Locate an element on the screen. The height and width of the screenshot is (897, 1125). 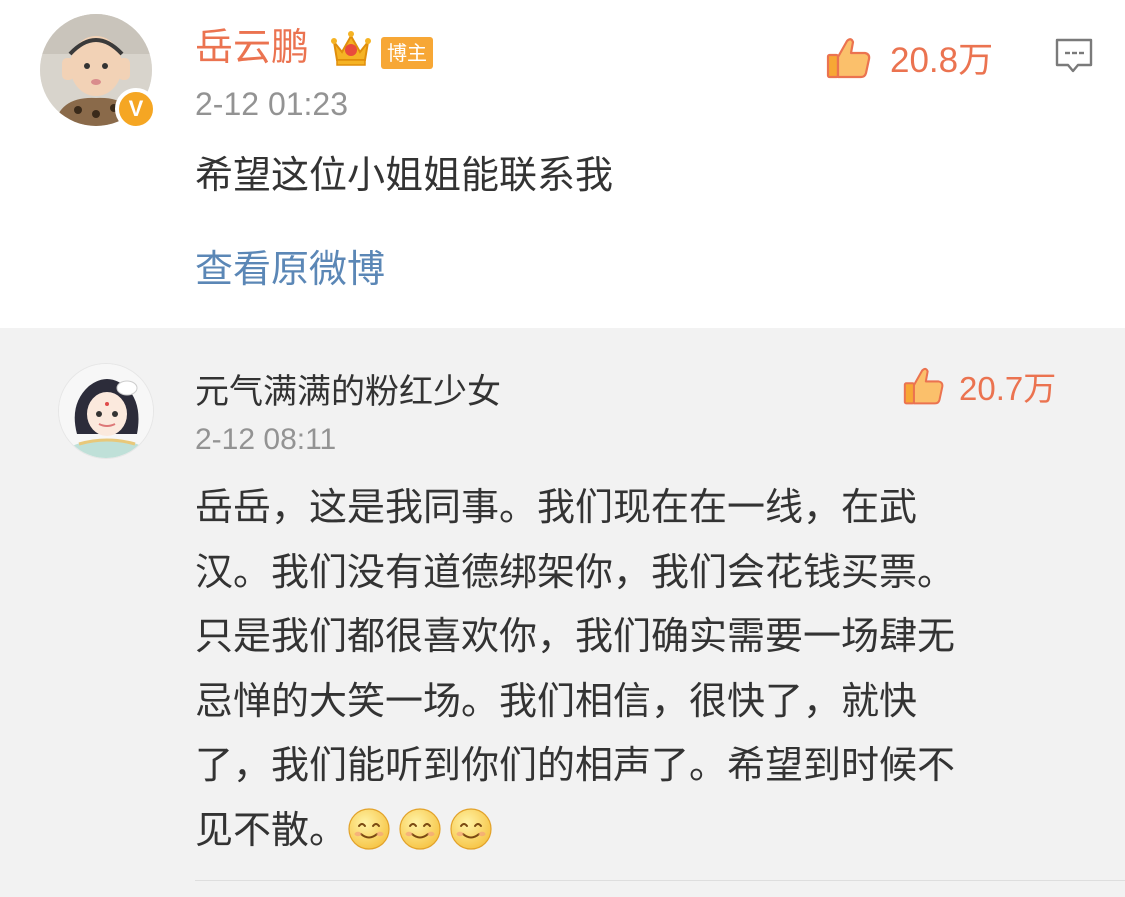
view-original-link: 查看原微博 is located at coordinates (290, 269).